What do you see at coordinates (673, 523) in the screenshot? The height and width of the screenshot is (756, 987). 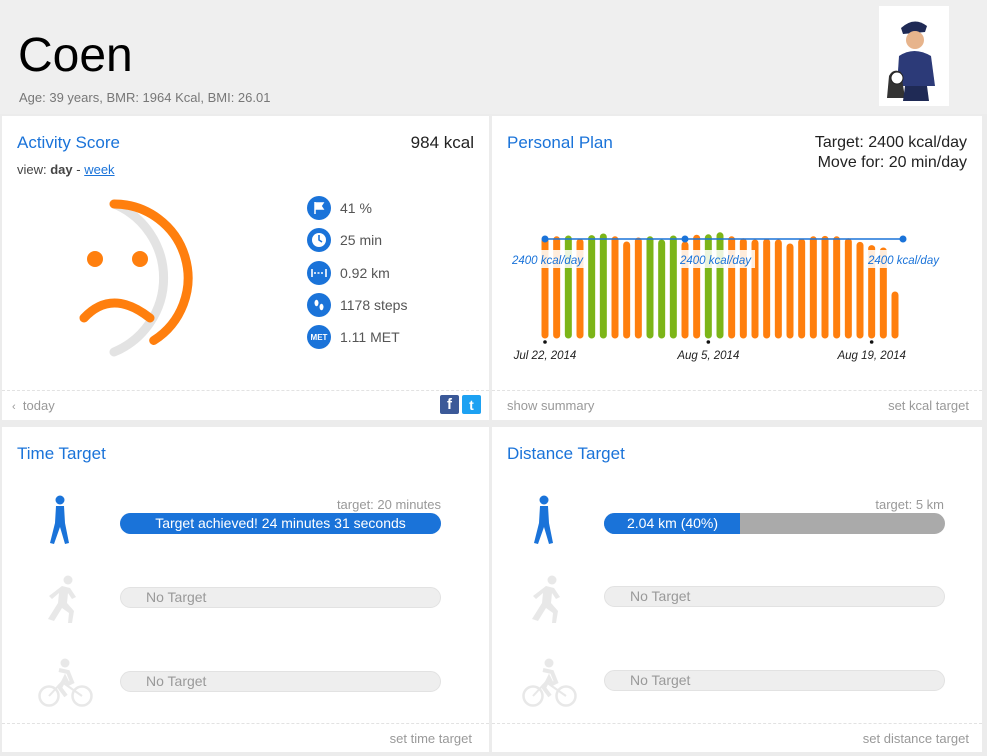 I see `distance-progress-text: 2.04 km (40%)` at bounding box center [673, 523].